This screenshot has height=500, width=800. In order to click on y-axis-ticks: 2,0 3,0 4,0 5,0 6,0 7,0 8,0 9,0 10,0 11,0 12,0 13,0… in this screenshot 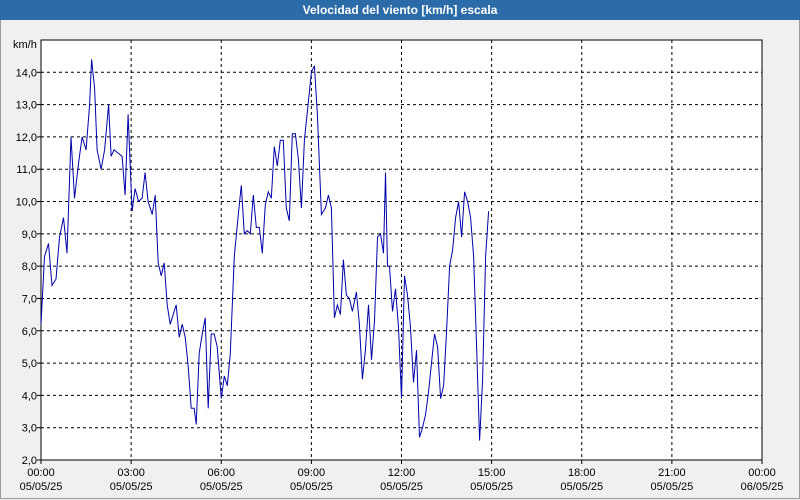, I will do `click(28, 267)`.